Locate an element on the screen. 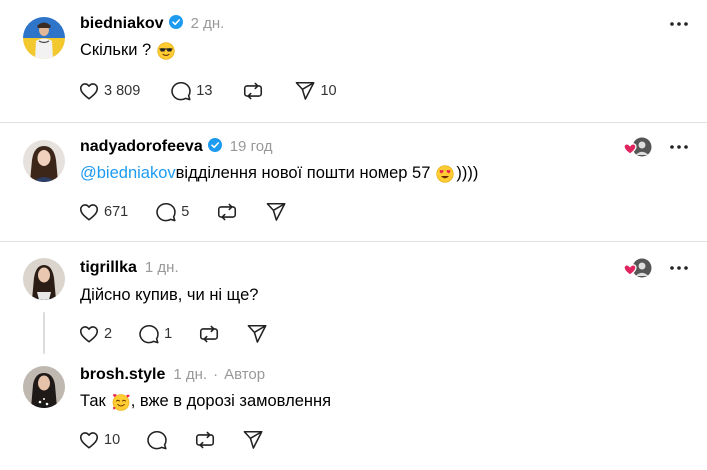 This screenshot has width=707, height=470. like-button: 3 809 is located at coordinates (109, 91).